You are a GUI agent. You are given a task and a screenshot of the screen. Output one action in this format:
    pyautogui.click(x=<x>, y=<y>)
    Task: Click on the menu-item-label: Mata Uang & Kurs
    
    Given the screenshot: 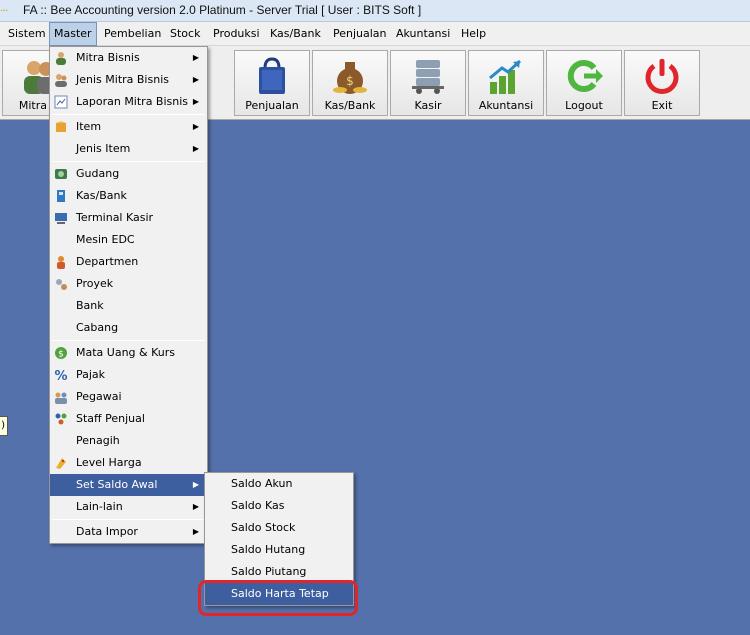 What is the action you would take?
    pyautogui.click(x=125, y=352)
    